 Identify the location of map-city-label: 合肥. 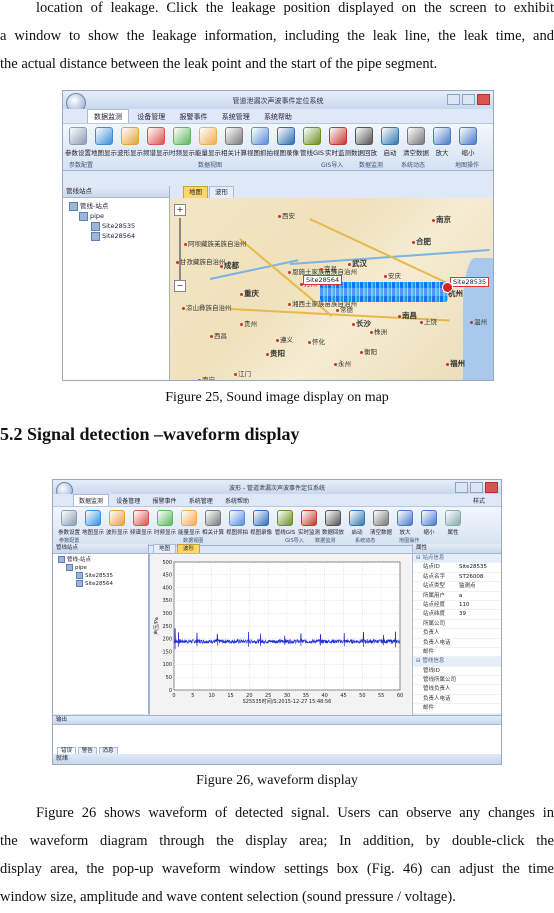
(421, 241).